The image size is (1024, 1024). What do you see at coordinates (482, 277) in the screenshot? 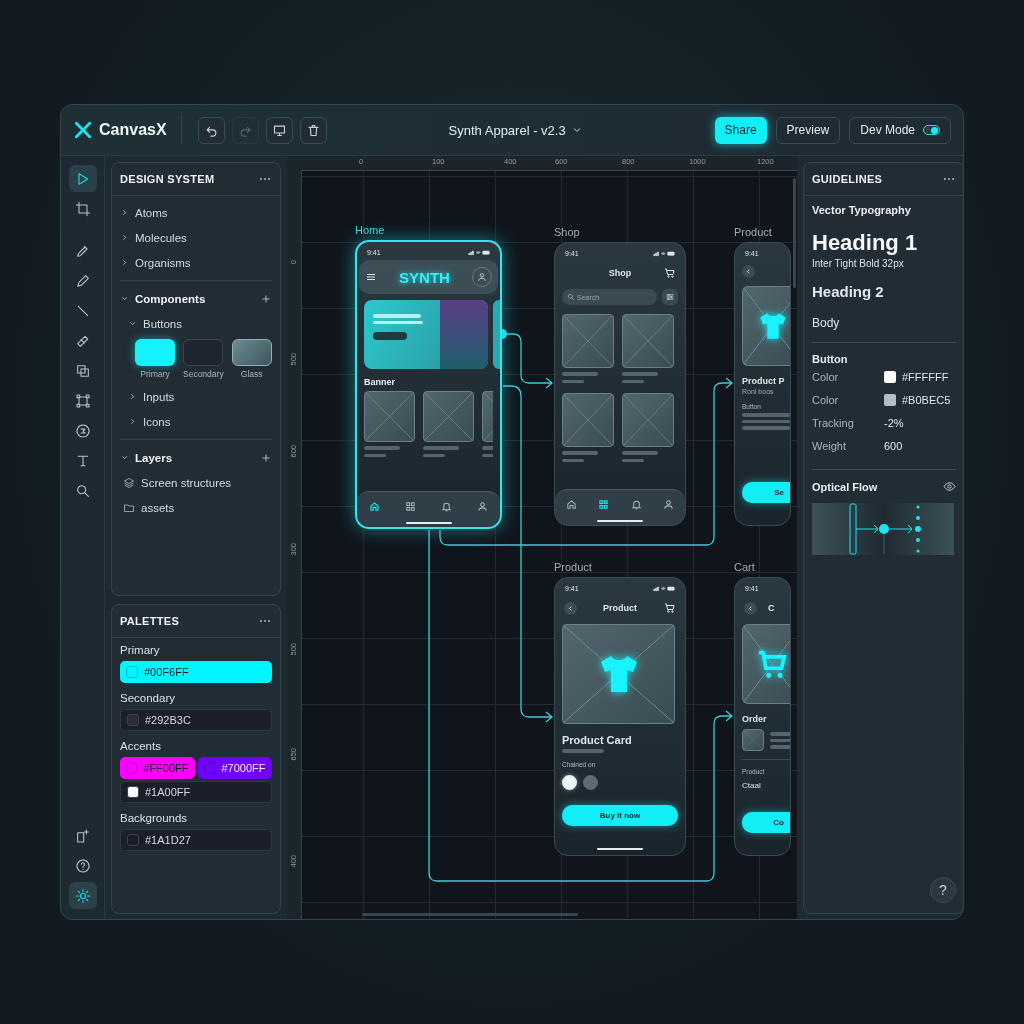
I see `avatar-button` at bounding box center [482, 277].